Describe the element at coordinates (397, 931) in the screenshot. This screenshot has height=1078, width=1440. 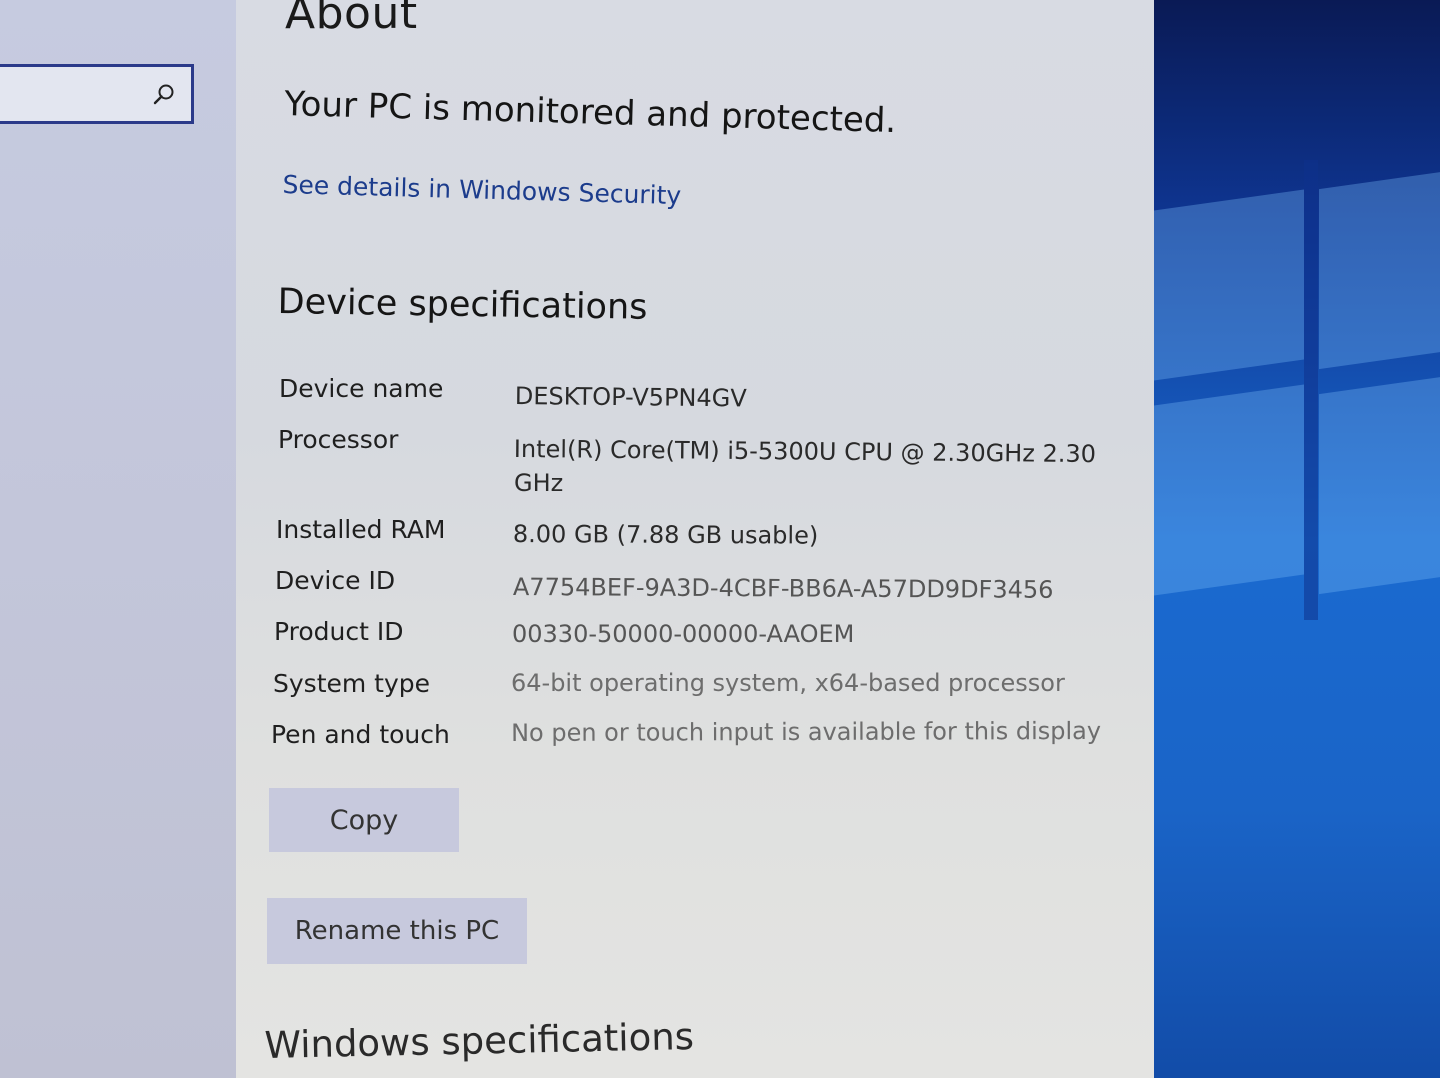
I see `rename-pc-button: Rename this PC` at that location.